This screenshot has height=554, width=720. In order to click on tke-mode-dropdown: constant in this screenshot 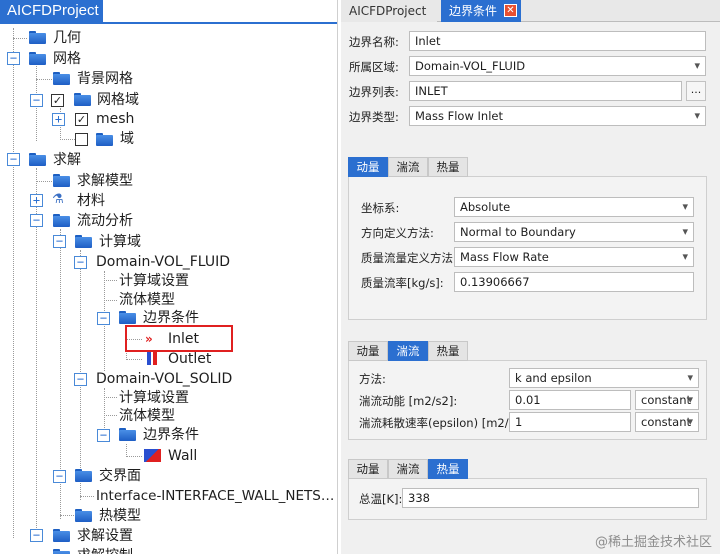, I will do `click(667, 400)`.